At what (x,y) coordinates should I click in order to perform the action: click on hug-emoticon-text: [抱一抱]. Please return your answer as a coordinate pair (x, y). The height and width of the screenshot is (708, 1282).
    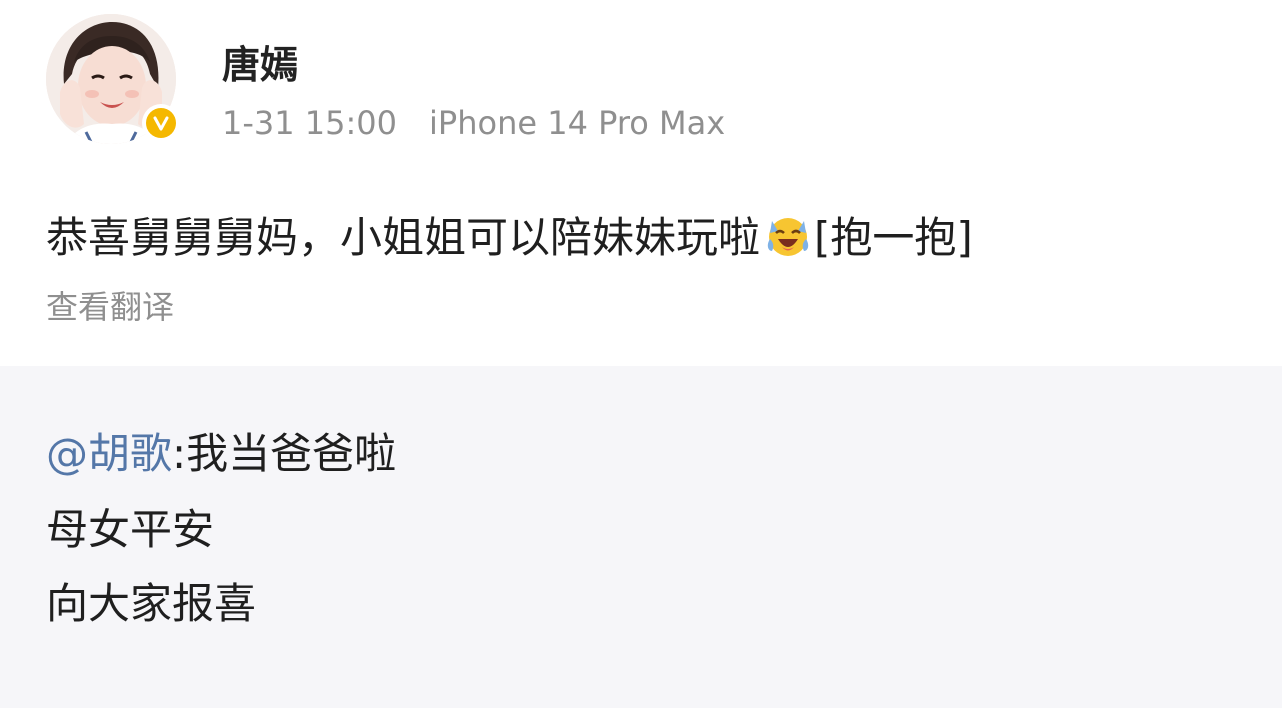
    Looking at the image, I should click on (893, 237).